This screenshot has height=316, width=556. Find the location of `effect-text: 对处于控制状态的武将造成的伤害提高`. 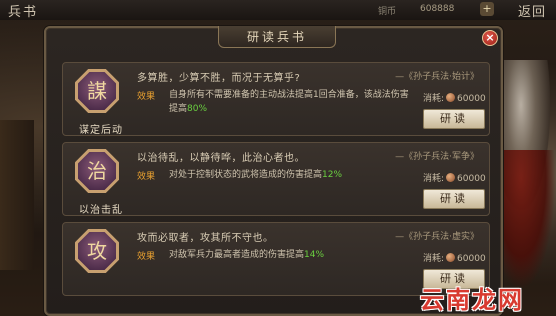

effect-text: 对处于控制状态的武将造成的伤害提高 is located at coordinates (246, 175).